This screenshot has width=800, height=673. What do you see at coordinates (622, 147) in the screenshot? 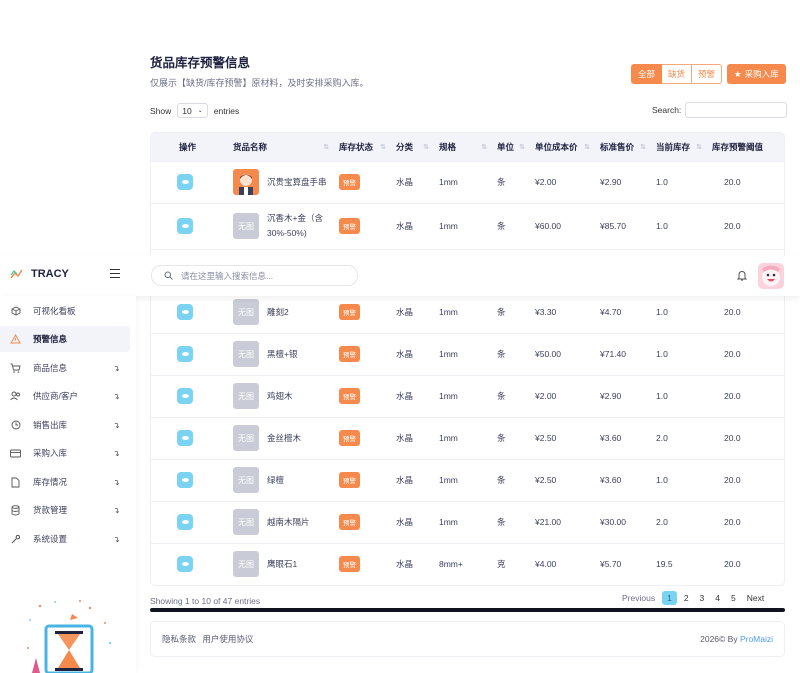
I see `column-header: 标准售价 ⇅` at bounding box center [622, 147].